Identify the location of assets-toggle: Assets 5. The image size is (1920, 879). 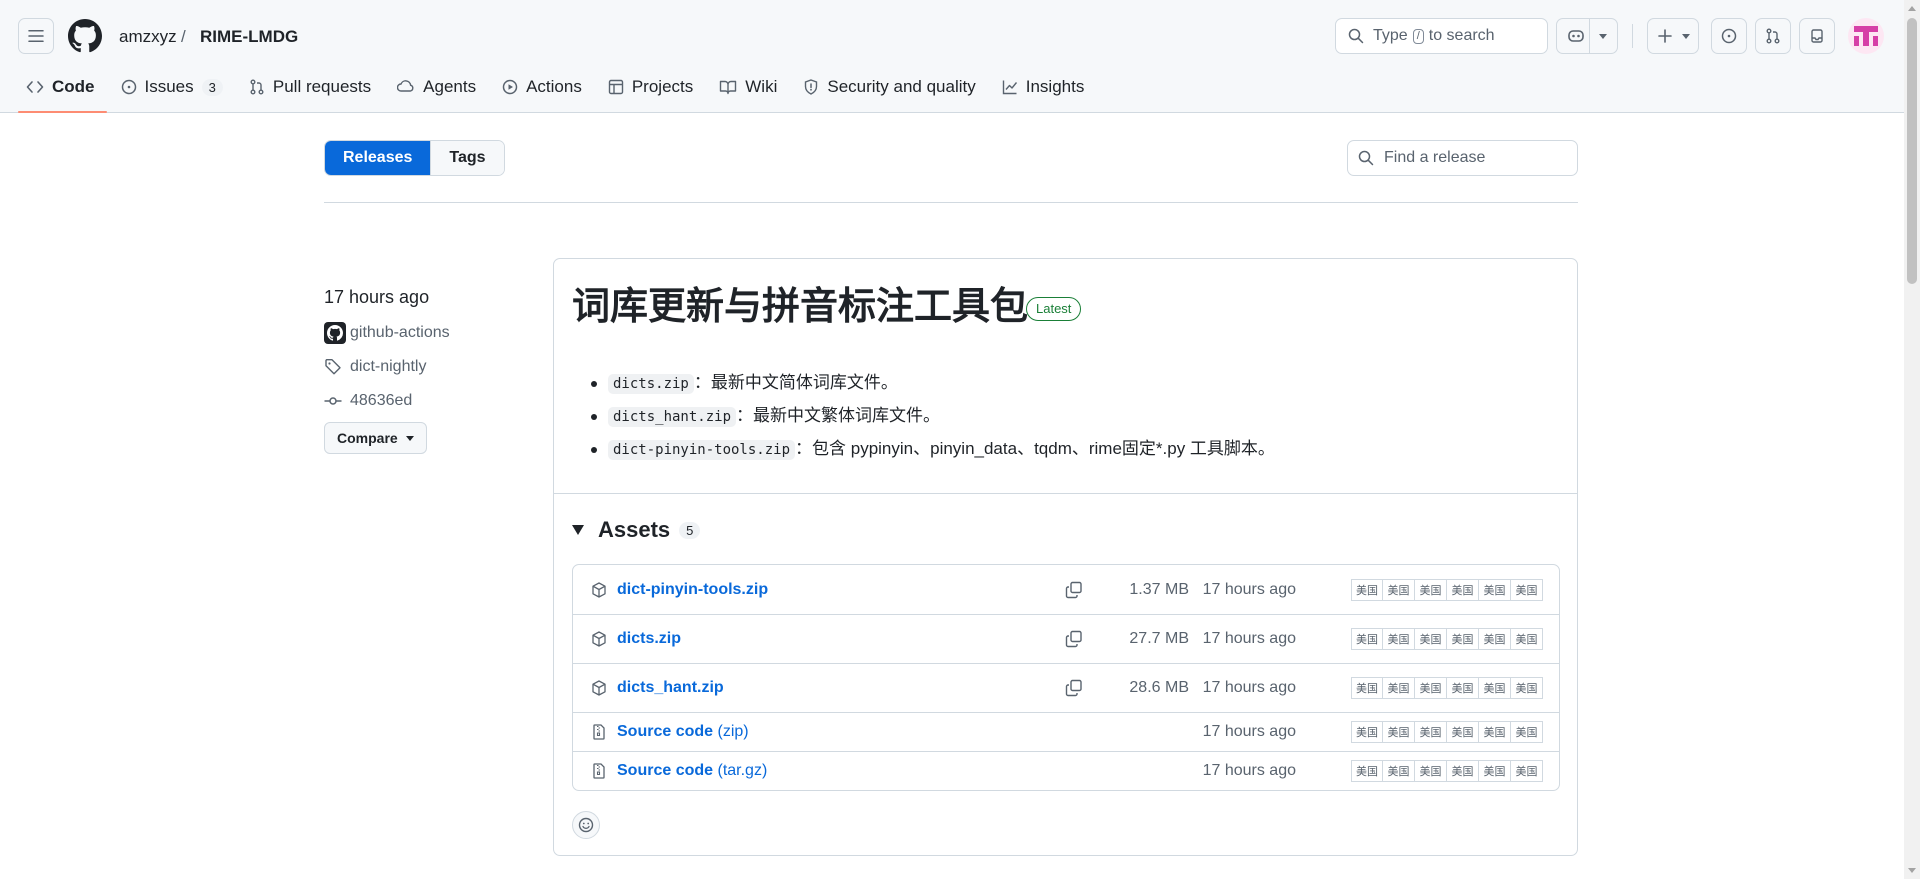
(636, 530).